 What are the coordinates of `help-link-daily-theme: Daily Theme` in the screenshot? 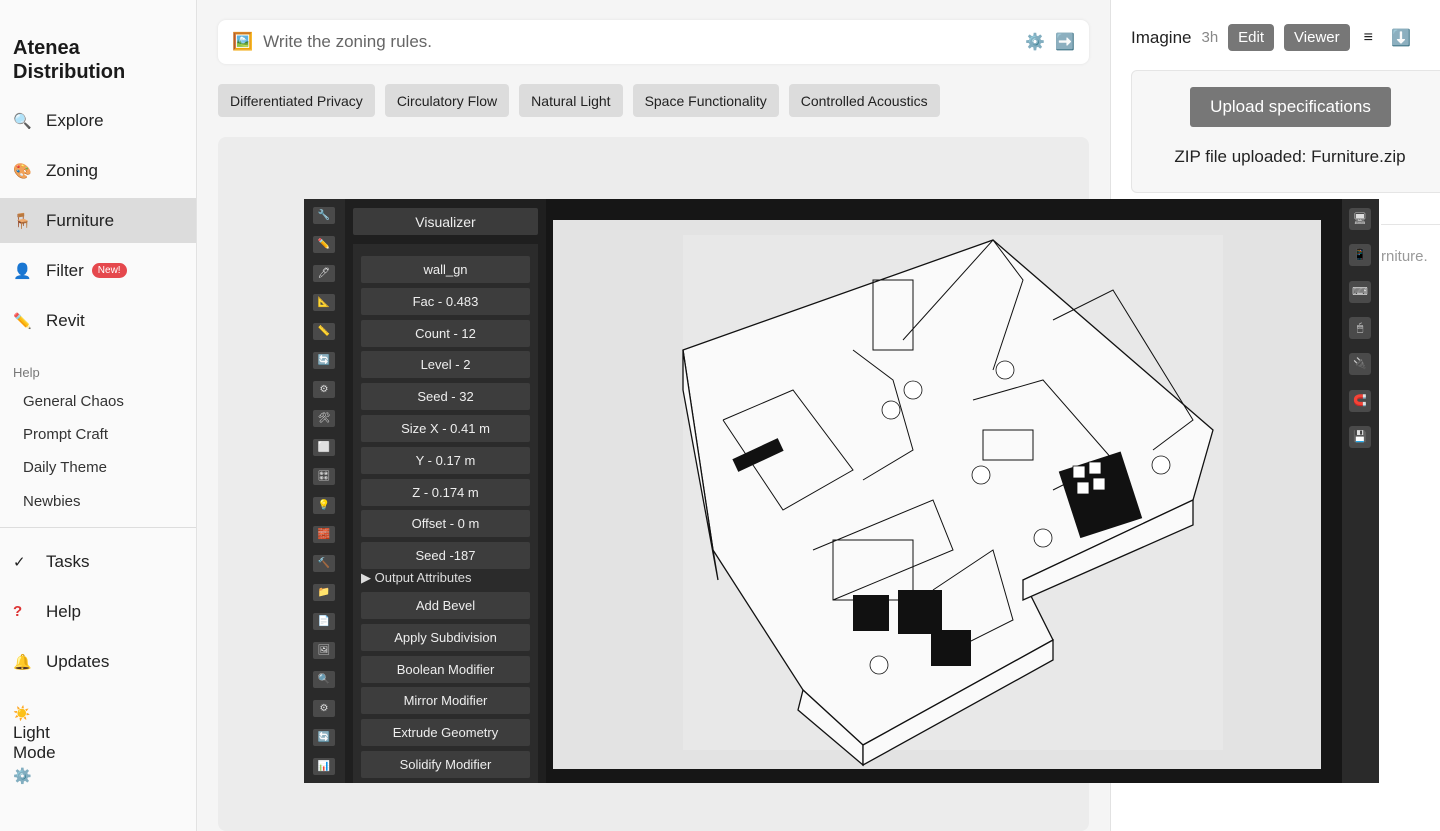 It's located at (65, 467).